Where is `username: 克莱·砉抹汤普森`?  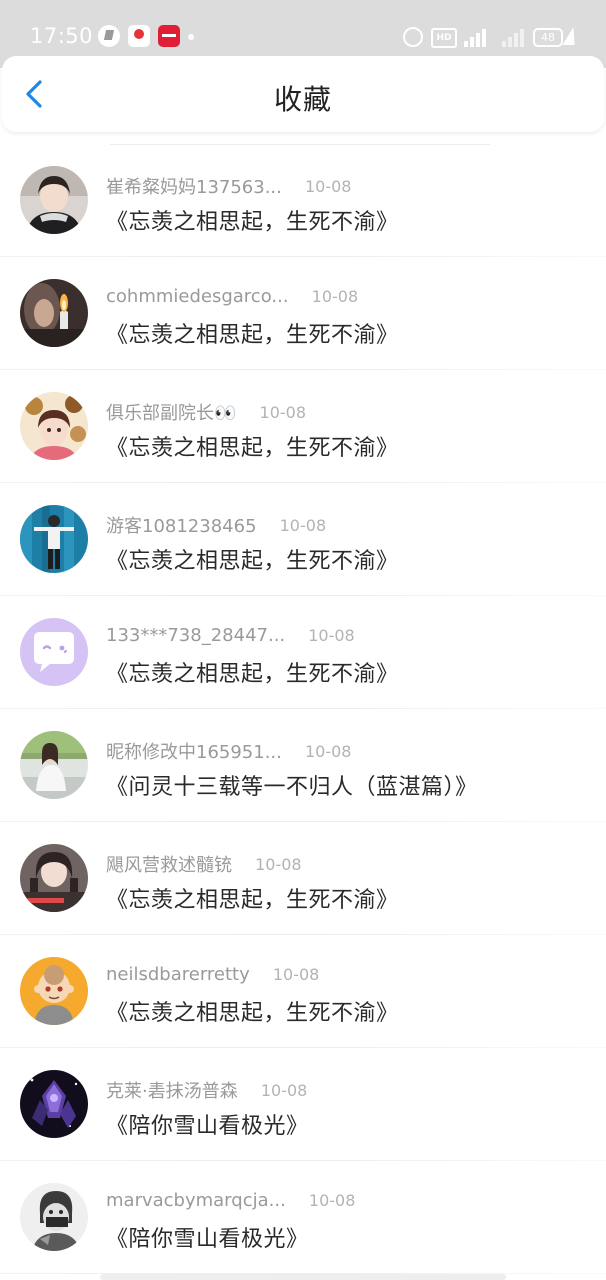
username: 克莱·砉抹汤普森 is located at coordinates (172, 1090).